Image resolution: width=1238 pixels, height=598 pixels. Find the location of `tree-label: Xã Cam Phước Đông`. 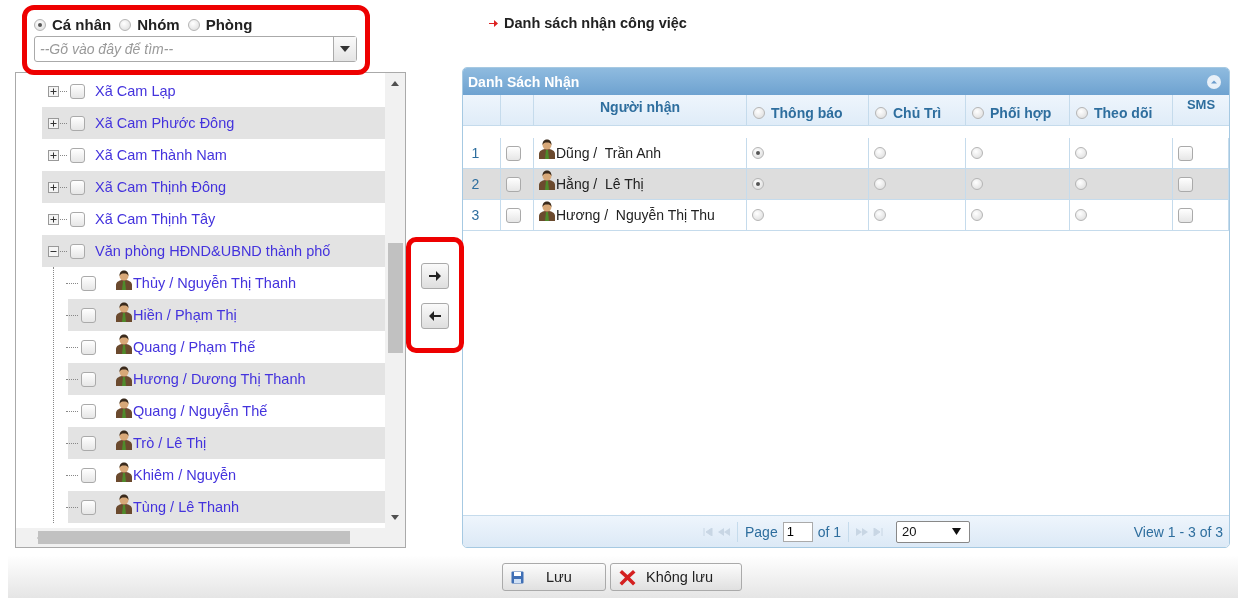

tree-label: Xã Cam Phước Đông is located at coordinates (165, 123).